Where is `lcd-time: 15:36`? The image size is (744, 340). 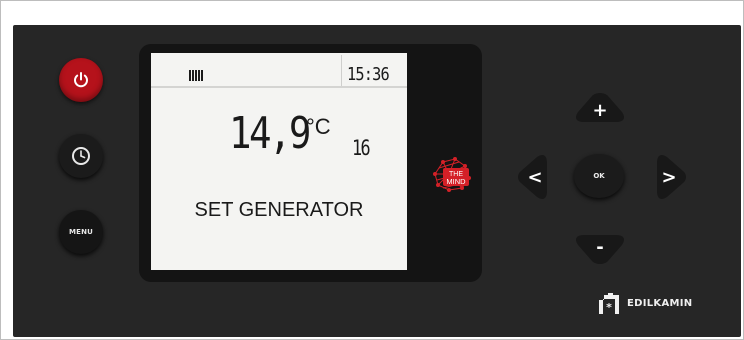
lcd-time: 15:36 is located at coordinates (368, 74).